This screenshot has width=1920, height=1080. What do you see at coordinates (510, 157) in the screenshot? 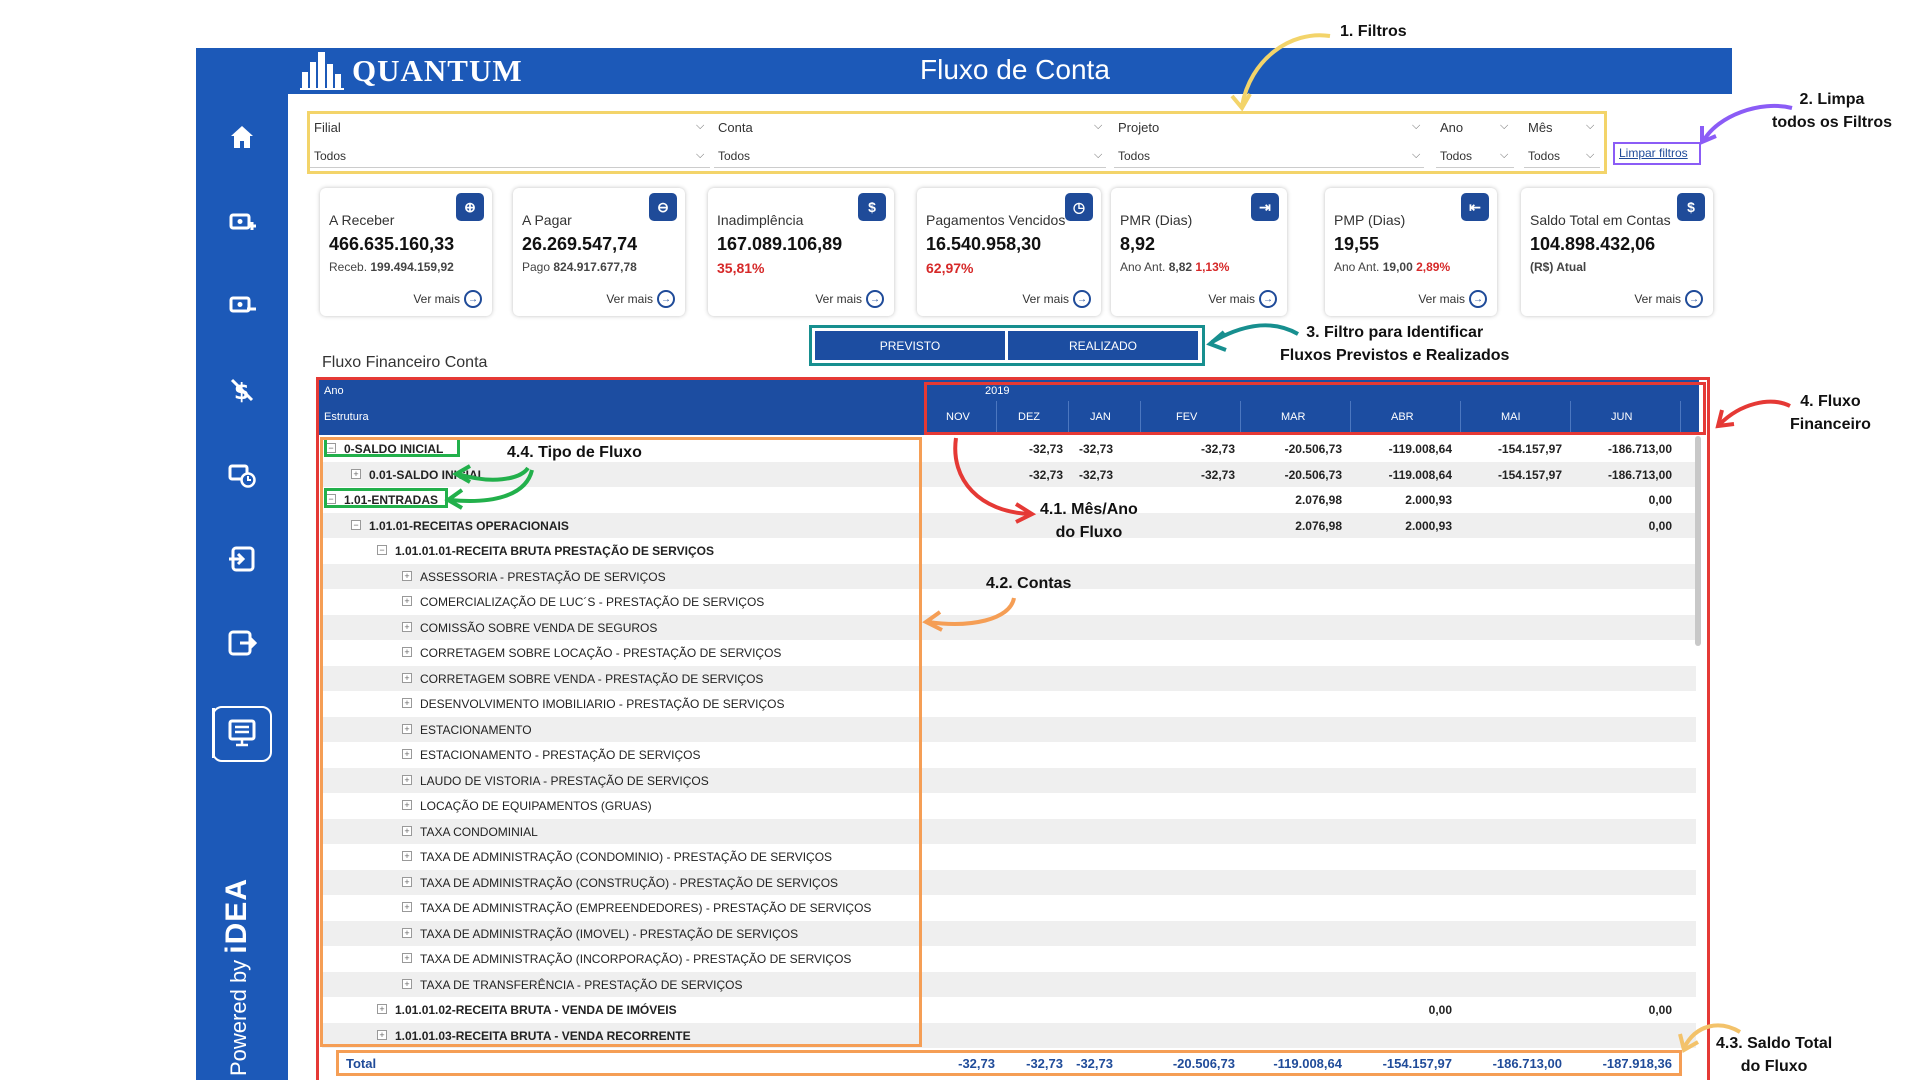
I see `filter-filial-select: Todos` at bounding box center [510, 157].